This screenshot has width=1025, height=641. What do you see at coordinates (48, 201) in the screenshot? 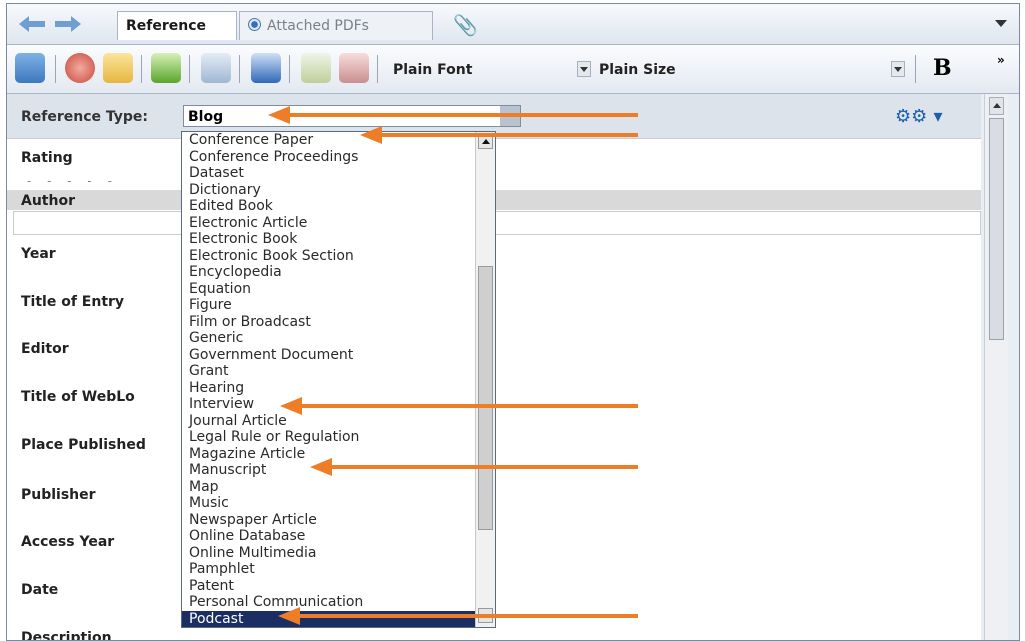
I see `author-label: Author` at bounding box center [48, 201].